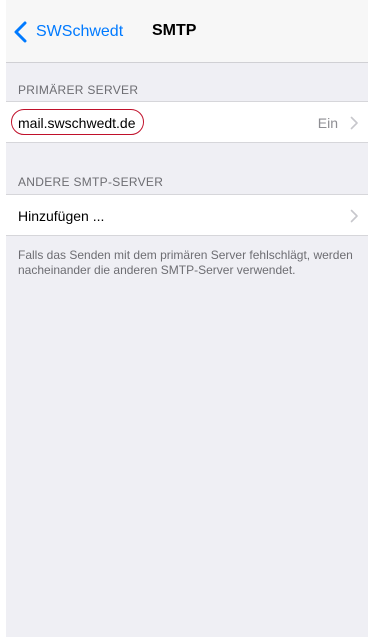  I want to click on primary-server-status: Ein, so click(327, 123).